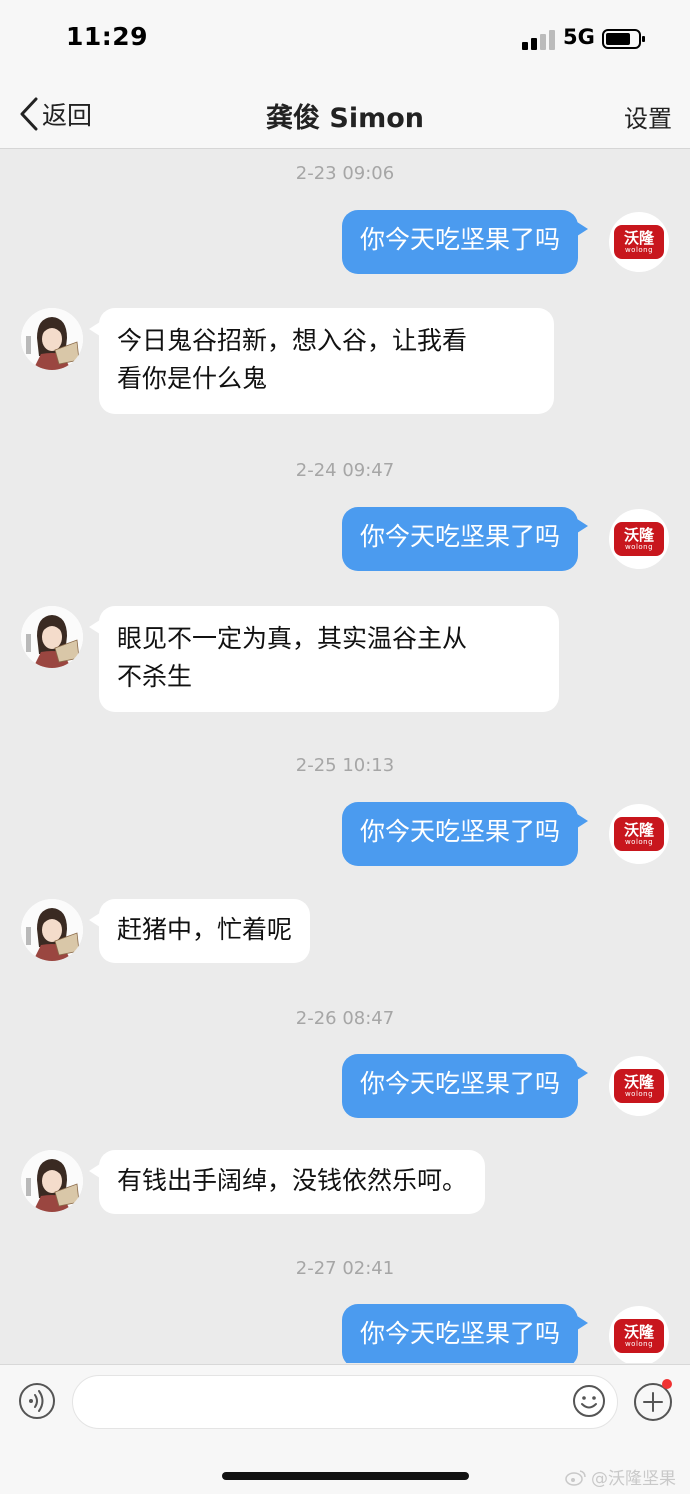  I want to click on weibo-icon, so click(575, 1477).